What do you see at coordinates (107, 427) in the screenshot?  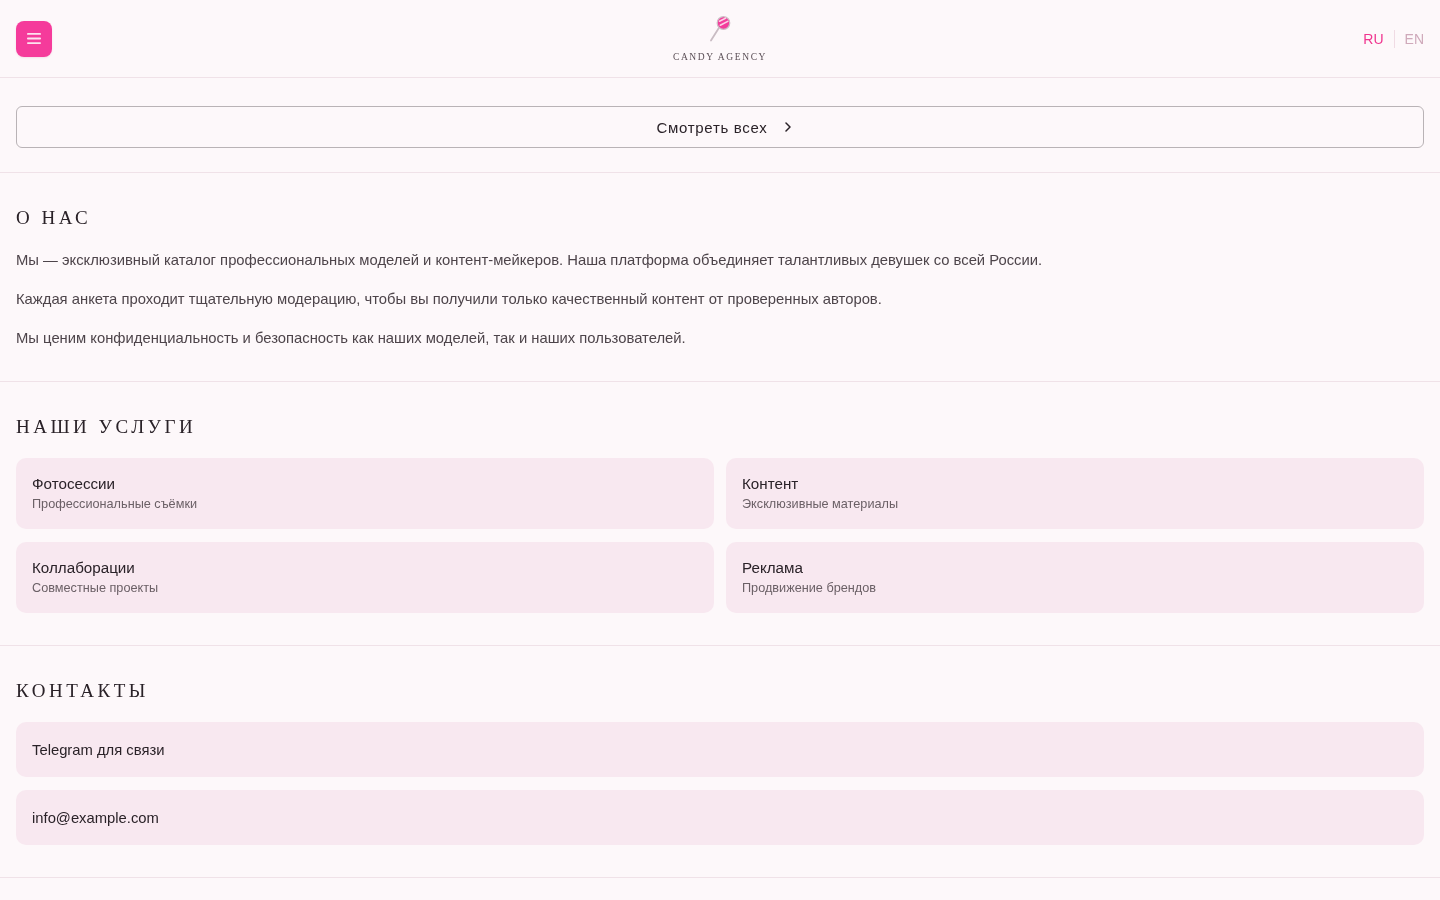 I see `section-heading: НАШИ УСЛУГИ` at bounding box center [107, 427].